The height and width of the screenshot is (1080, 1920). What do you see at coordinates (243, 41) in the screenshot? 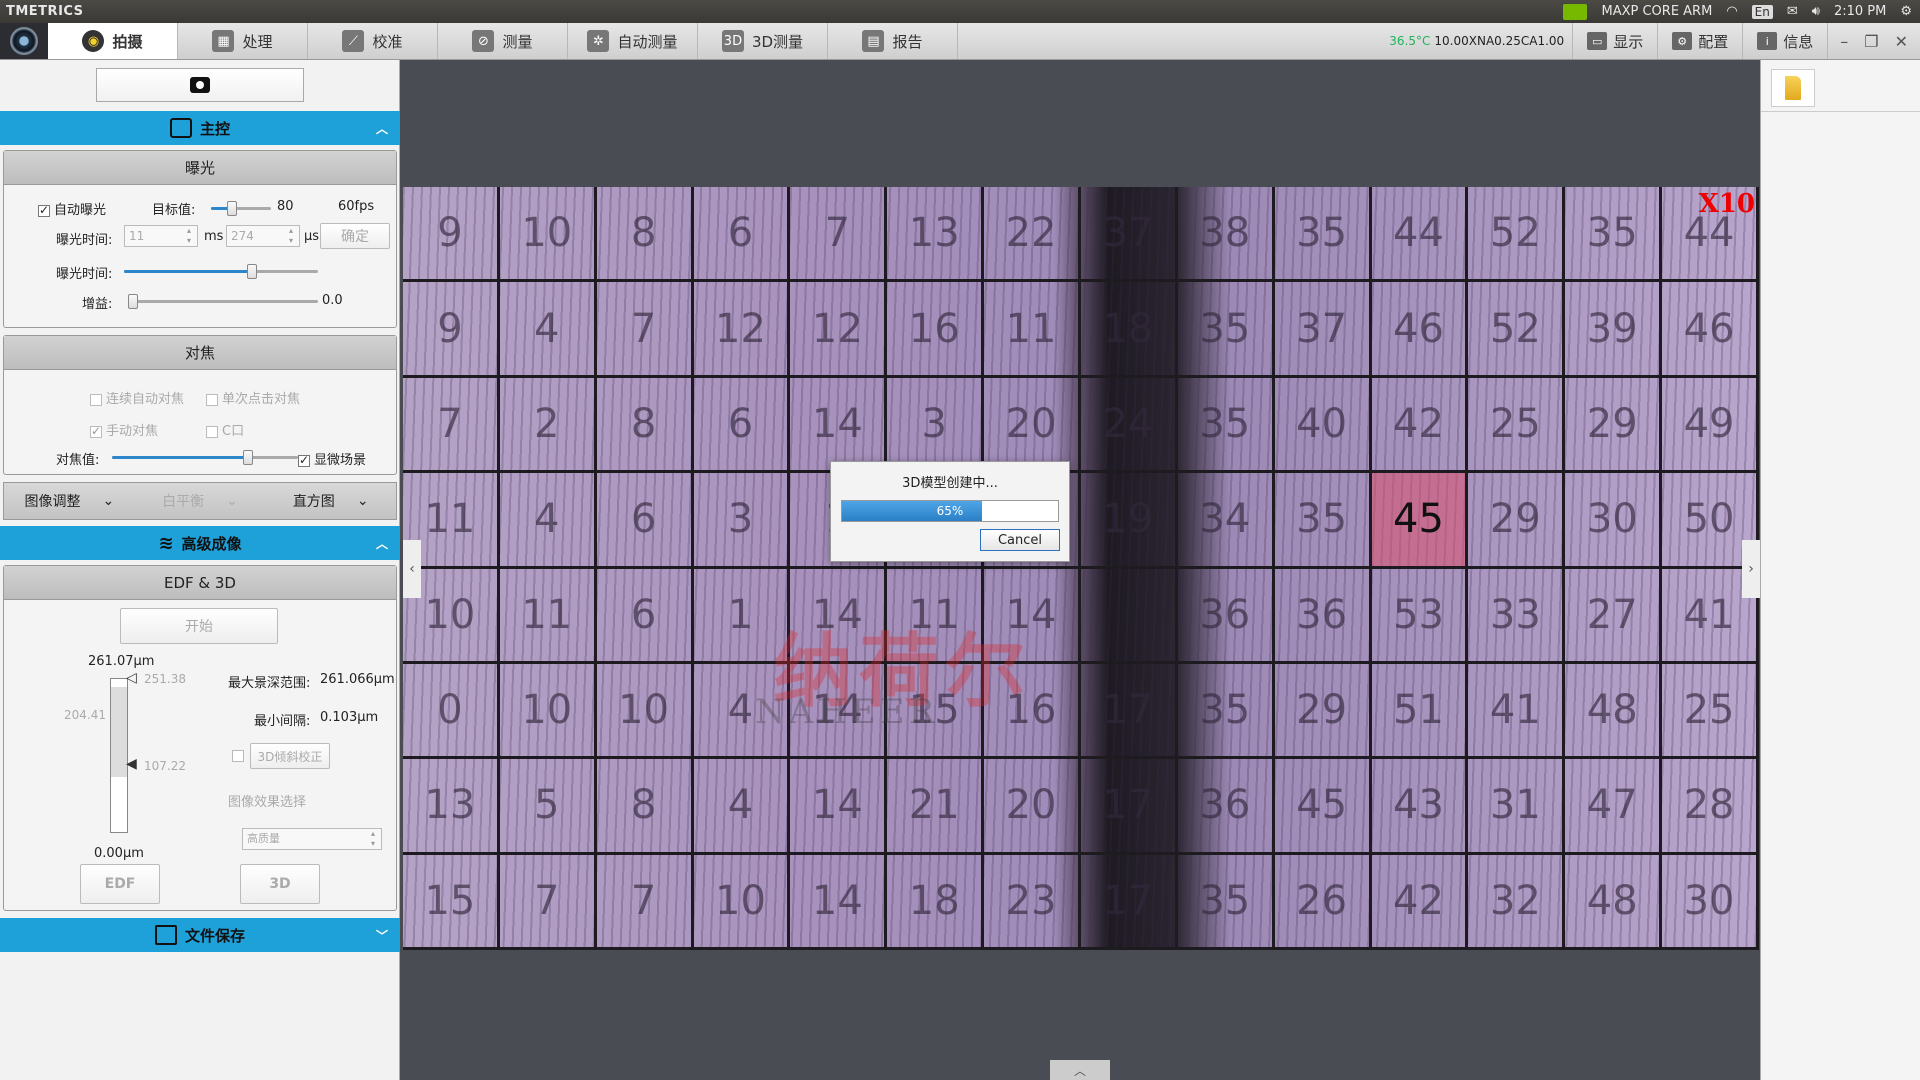
I see `tab-process: ▦ 处理` at bounding box center [243, 41].